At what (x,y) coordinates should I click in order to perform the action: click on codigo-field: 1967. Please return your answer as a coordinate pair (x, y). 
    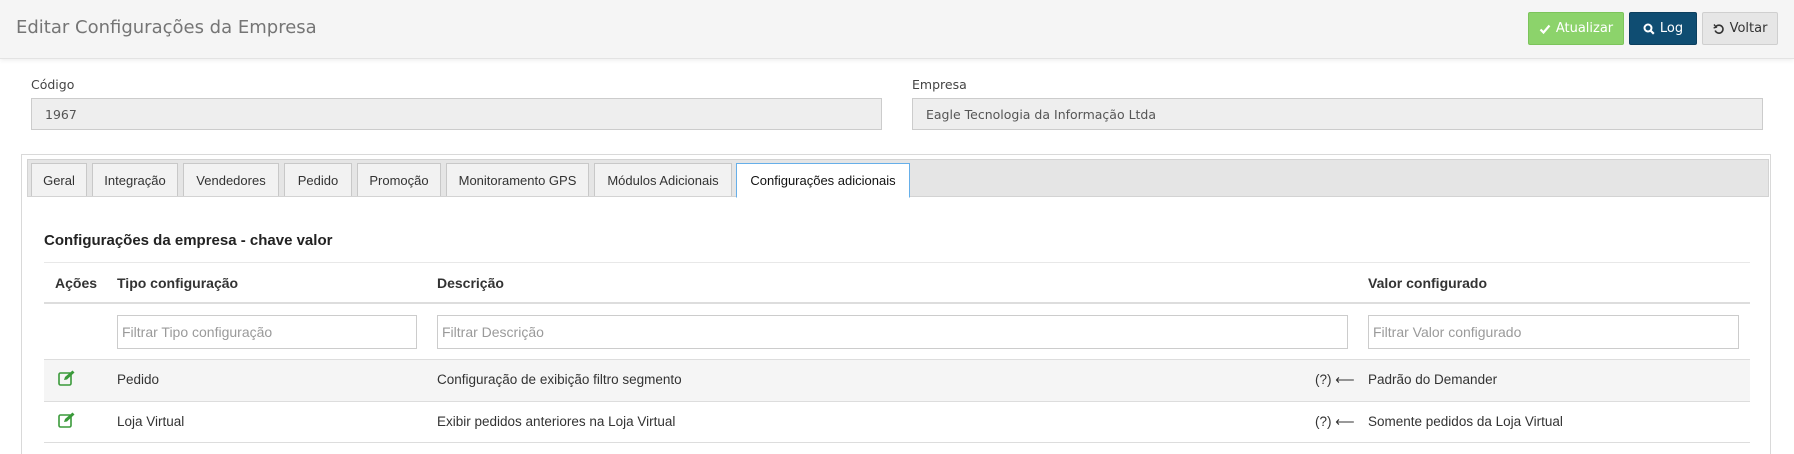
    Looking at the image, I should click on (456, 114).